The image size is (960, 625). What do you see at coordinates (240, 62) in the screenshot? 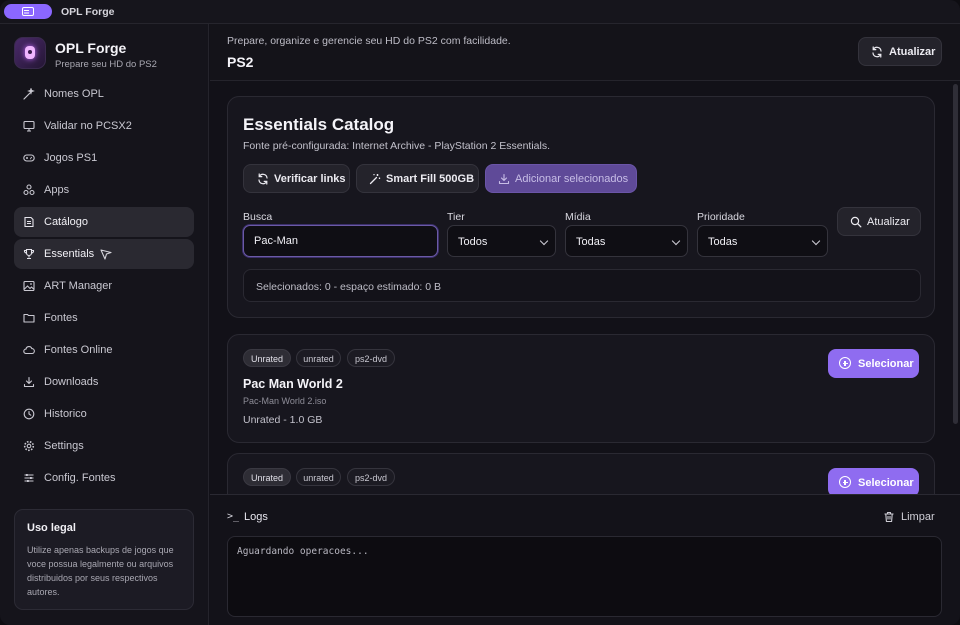
I see `page-title: PS2` at bounding box center [240, 62].